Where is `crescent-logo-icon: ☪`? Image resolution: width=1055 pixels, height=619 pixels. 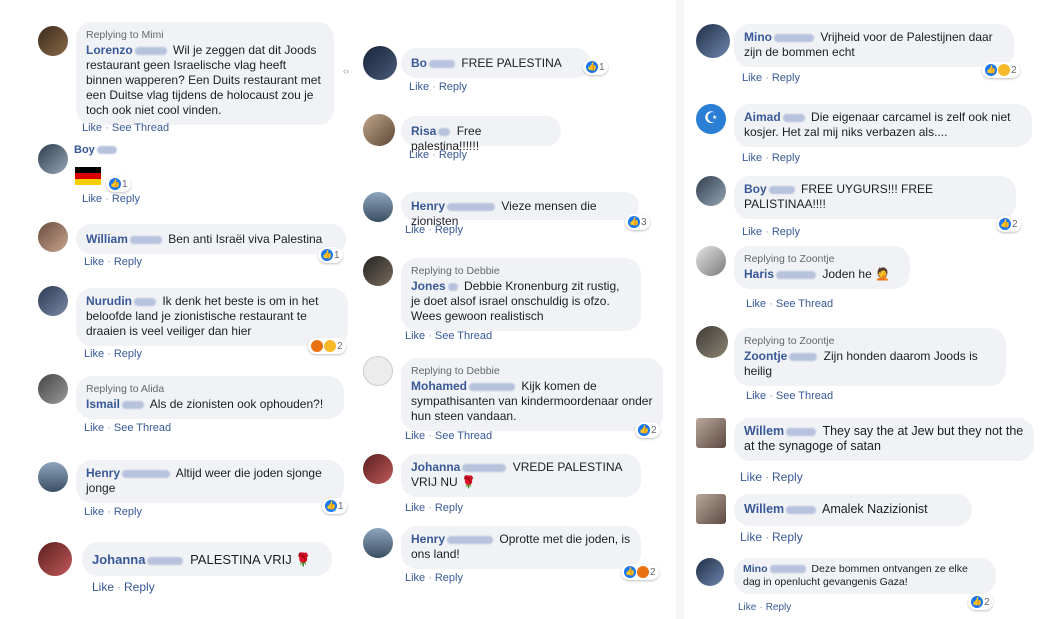
crescent-logo-icon: ☪ is located at coordinates (711, 119).